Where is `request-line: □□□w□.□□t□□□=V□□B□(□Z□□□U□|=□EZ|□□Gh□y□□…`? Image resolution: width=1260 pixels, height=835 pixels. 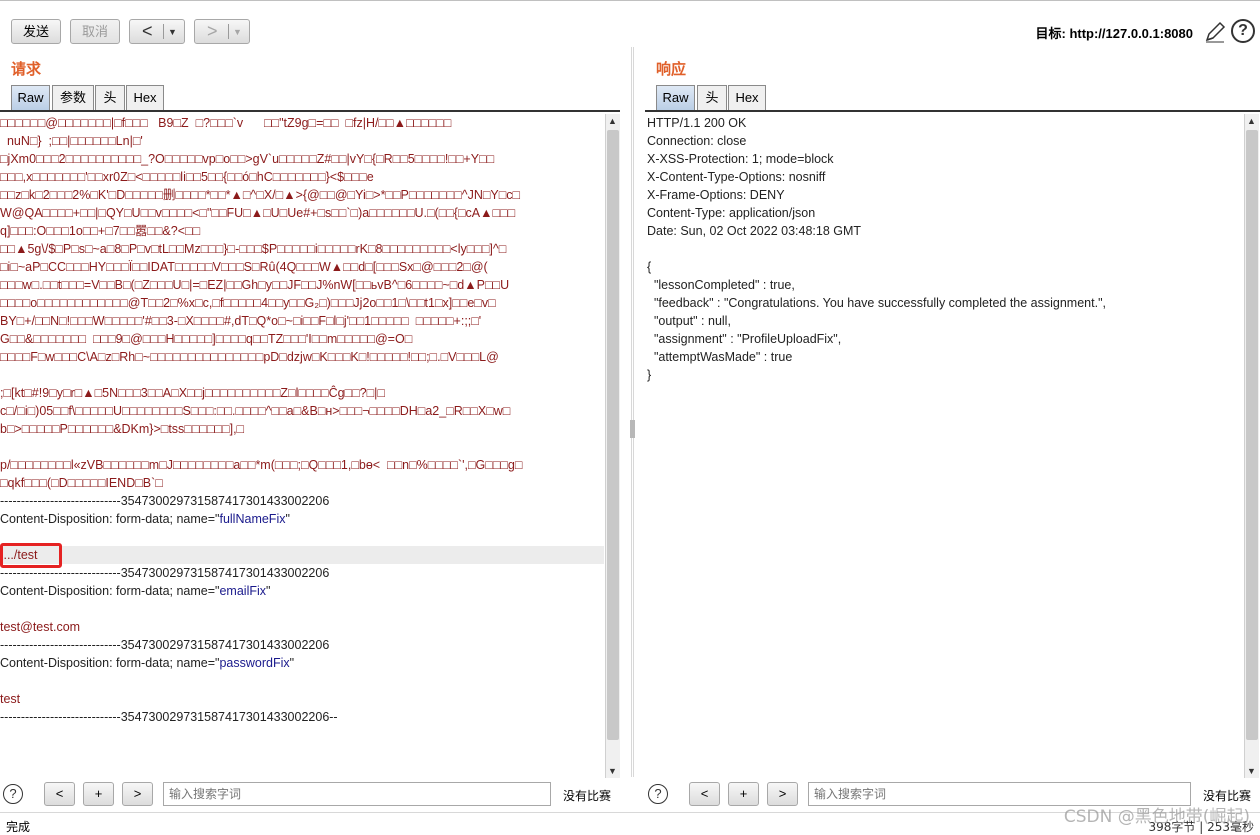
request-line: □□□w□.□□t□□□=V□□B□(□Z□□□U□|=□EZ|□□Gh□y□□… is located at coordinates (255, 285).